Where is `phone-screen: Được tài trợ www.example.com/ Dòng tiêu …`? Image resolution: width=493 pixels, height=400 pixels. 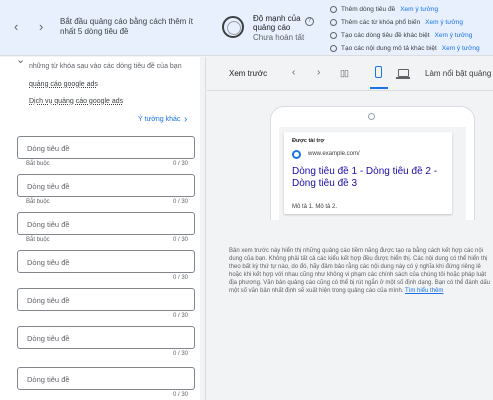 phone-screen: Được tài trợ www.example.com/ Dòng tiêu … is located at coordinates (372, 174).